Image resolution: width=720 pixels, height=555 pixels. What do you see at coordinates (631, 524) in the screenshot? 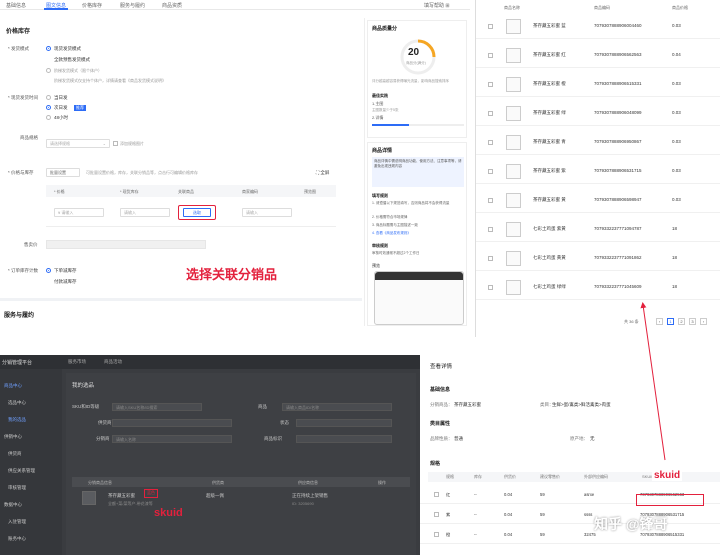
I see `watermark: 知乎 @锋哥` at bounding box center [631, 524].